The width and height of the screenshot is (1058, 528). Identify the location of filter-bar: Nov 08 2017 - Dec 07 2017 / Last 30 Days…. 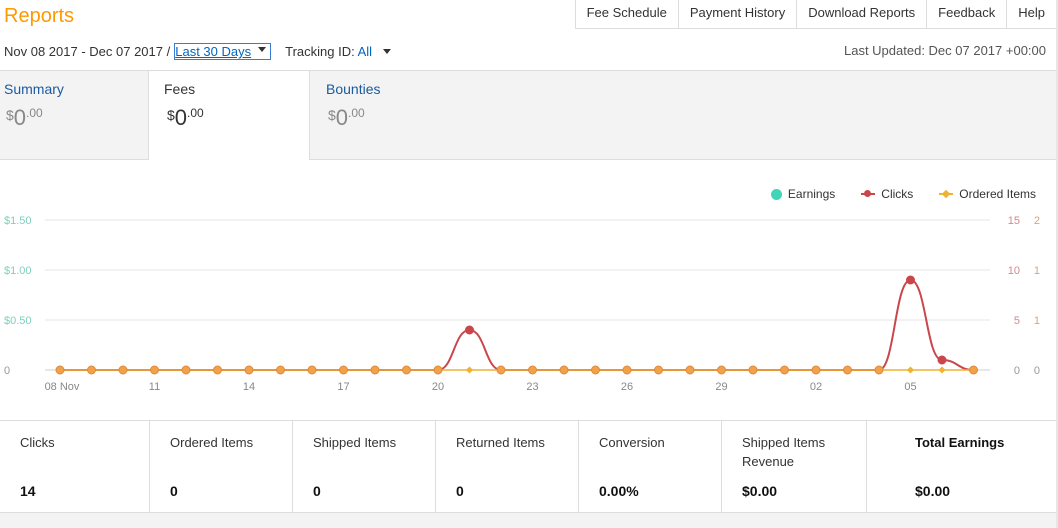
(197, 51).